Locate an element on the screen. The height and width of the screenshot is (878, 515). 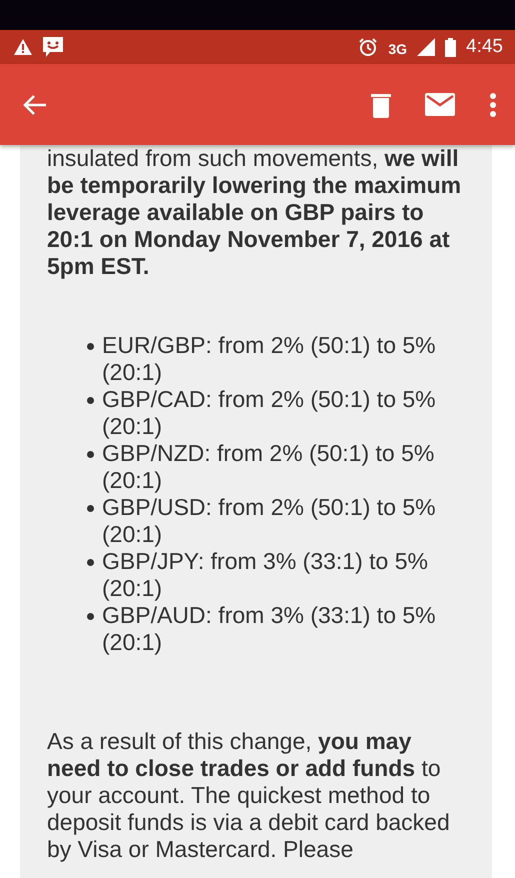
alarm-icon is located at coordinates (368, 47).